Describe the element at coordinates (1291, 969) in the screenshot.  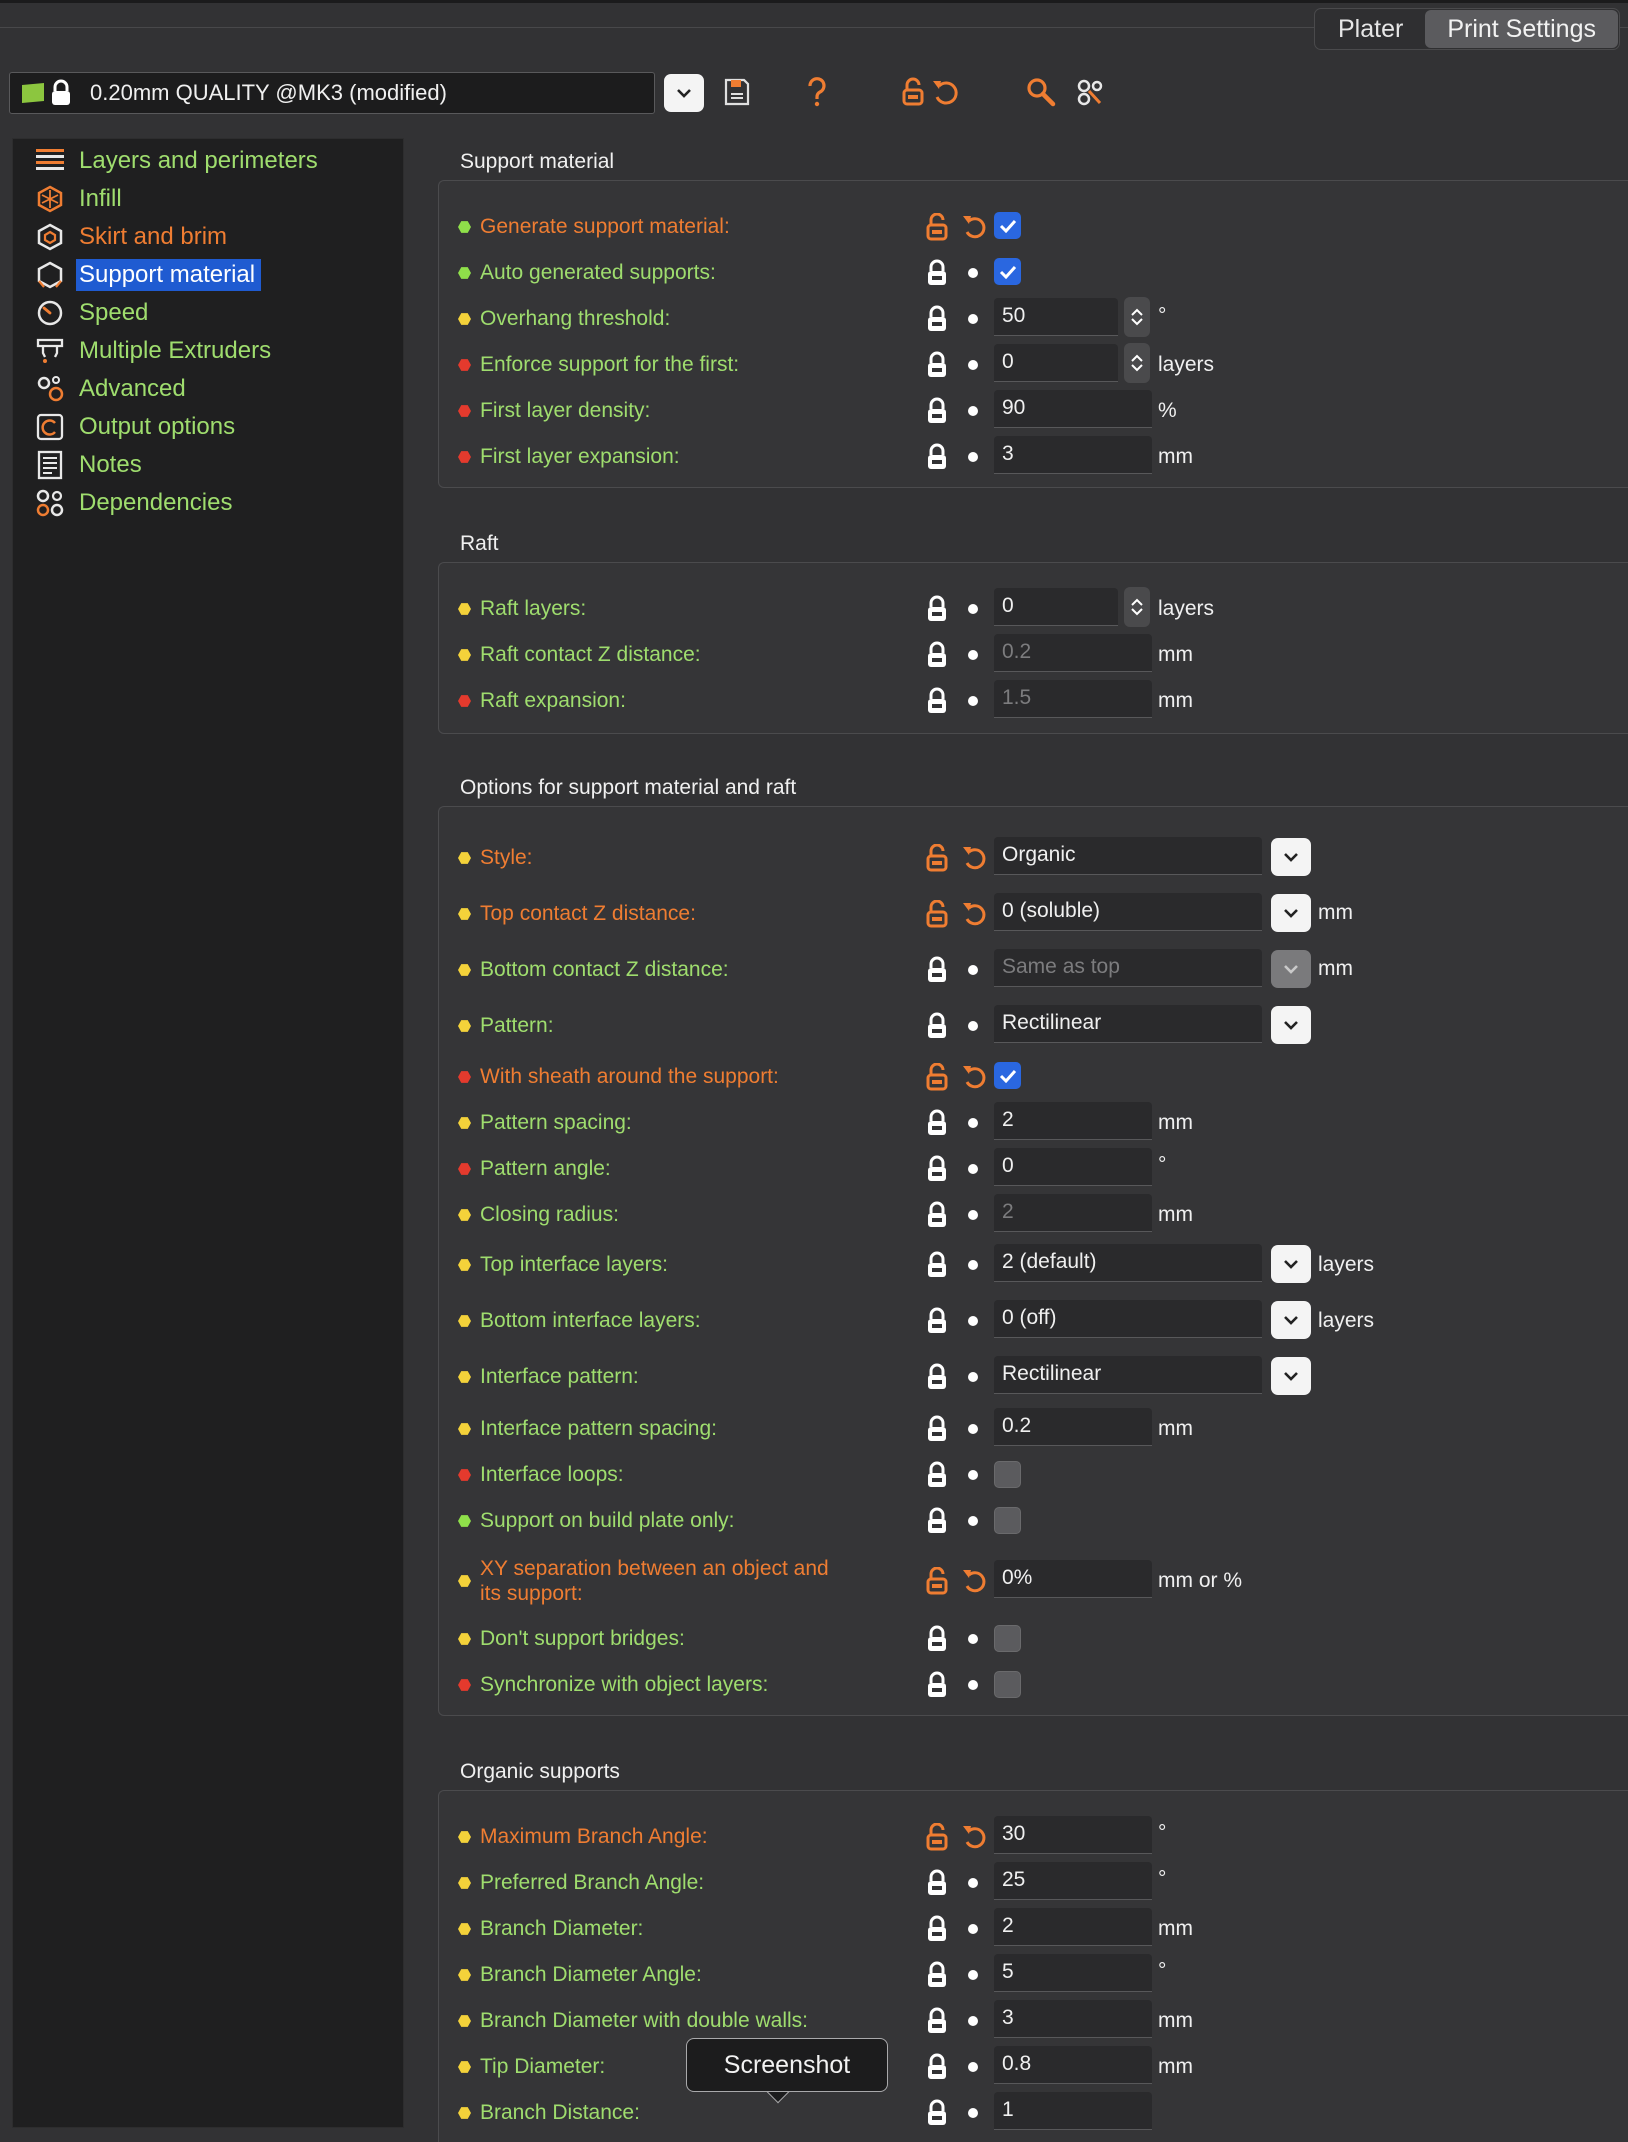
I see `bottom-contact-z-dropdown-button` at that location.